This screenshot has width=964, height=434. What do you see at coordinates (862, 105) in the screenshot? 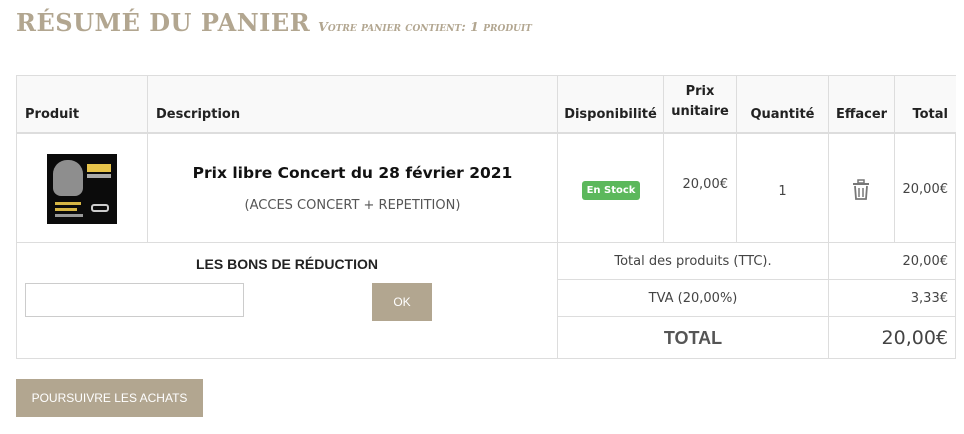
I see `column-header-delete: Effacer` at bounding box center [862, 105].